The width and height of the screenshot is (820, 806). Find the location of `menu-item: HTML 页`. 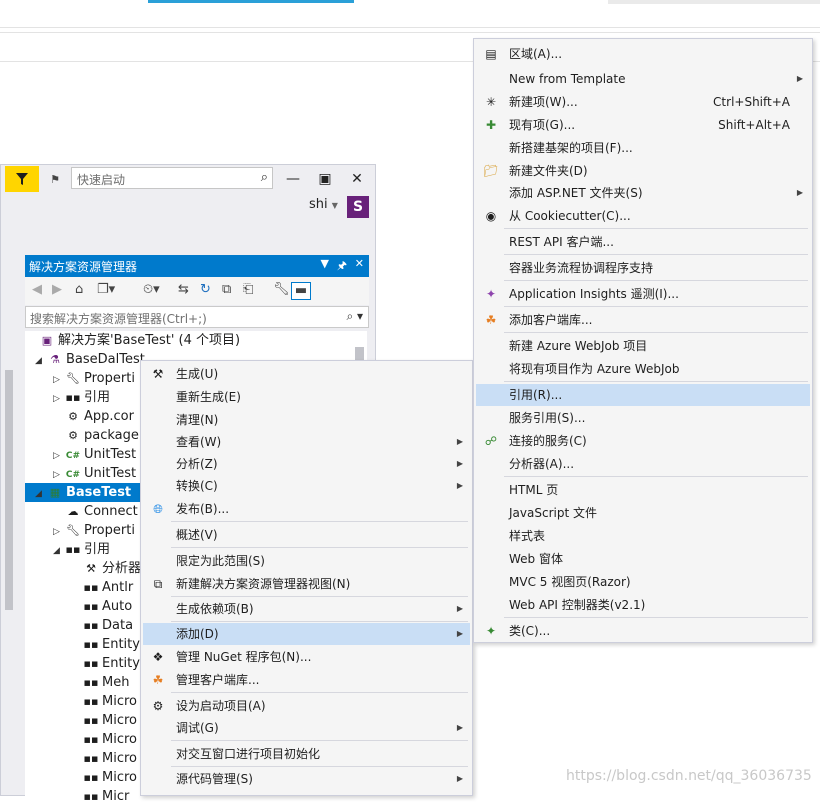

menu-item: HTML 页 is located at coordinates (643, 490).